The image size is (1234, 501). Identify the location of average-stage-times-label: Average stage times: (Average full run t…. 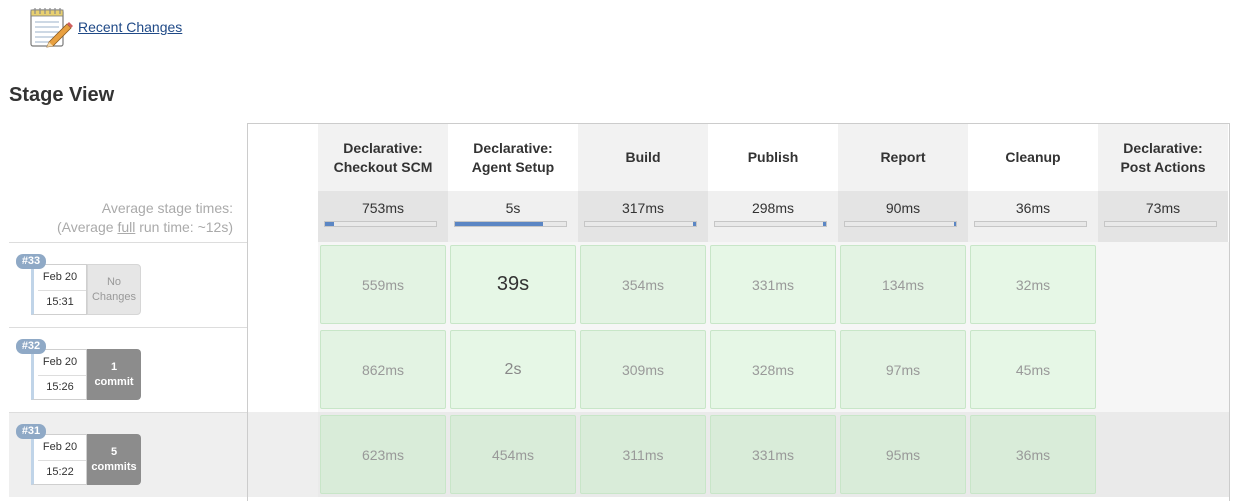
(144, 217).